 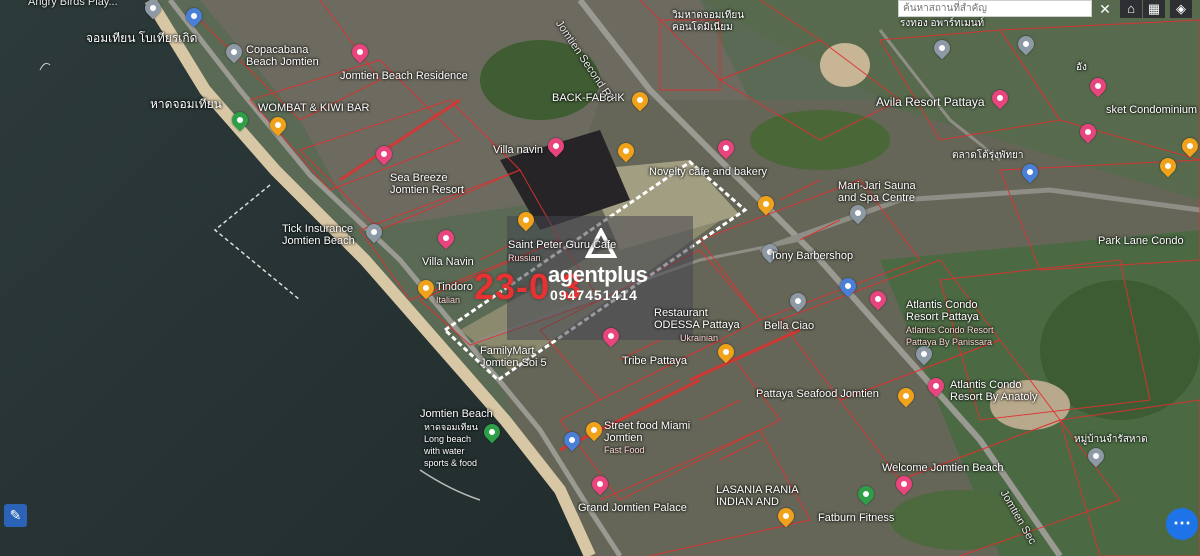 What do you see at coordinates (562, 245) in the screenshot?
I see `place-label: Saint Peter Guru Cafe` at bounding box center [562, 245].